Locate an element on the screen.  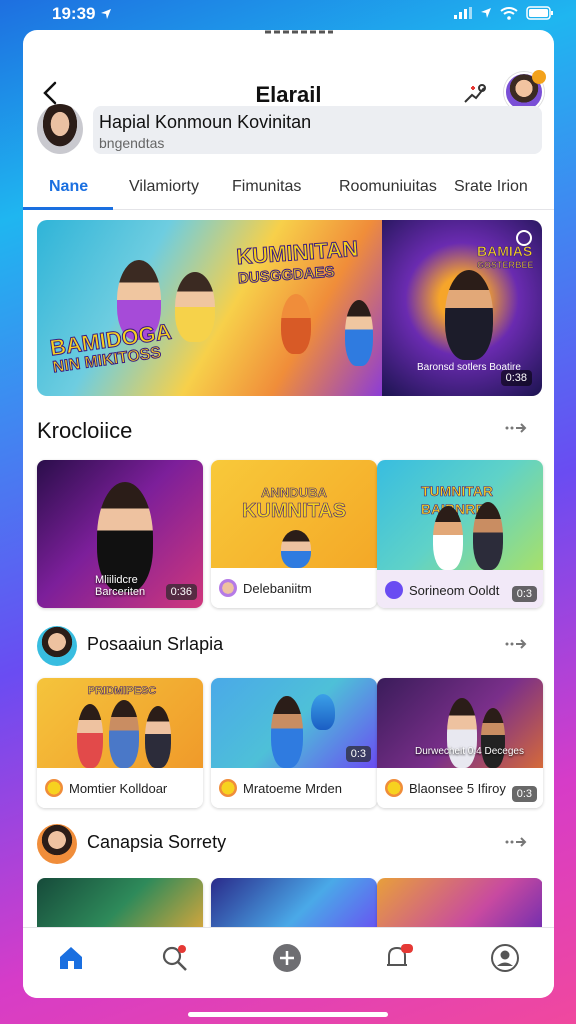
nav-notifications is located at coordinates (399, 958).